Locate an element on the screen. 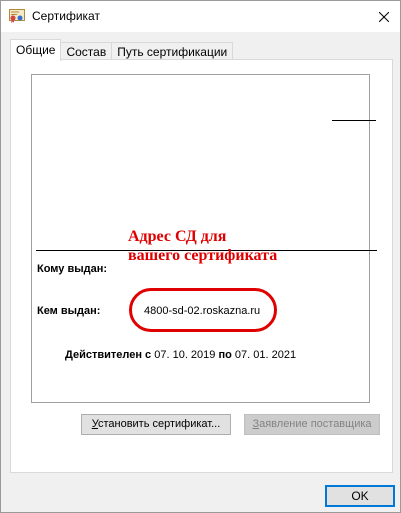  issuer-statement-button: Заявление поставщика is located at coordinates (312, 424).